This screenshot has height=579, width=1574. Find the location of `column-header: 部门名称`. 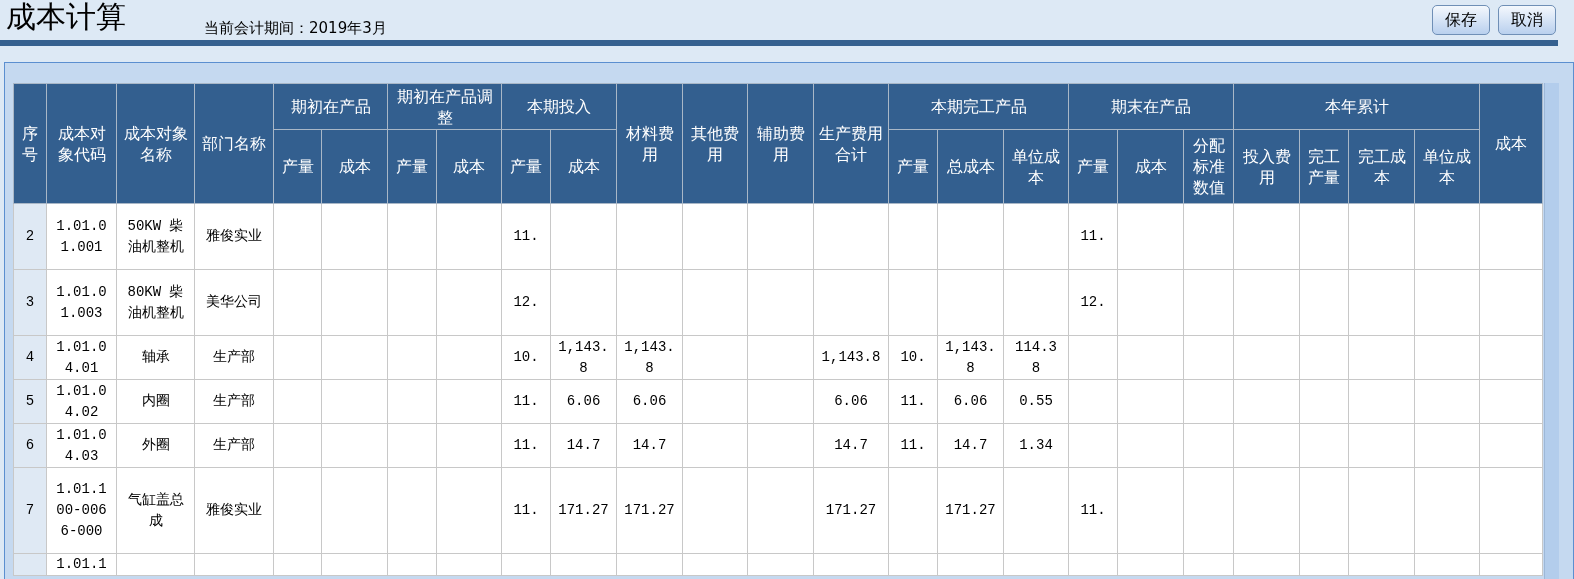

column-header: 部门名称 is located at coordinates (234, 143).